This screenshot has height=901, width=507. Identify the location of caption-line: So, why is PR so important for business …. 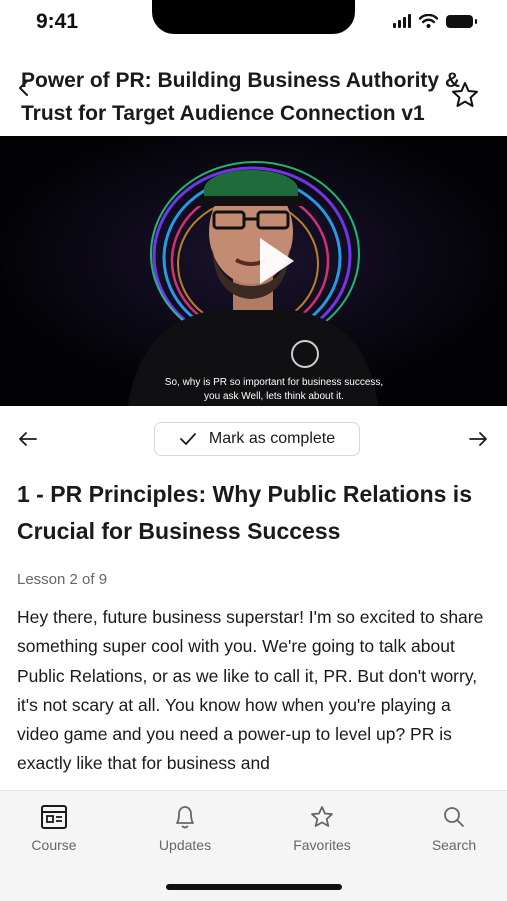
(274, 382).